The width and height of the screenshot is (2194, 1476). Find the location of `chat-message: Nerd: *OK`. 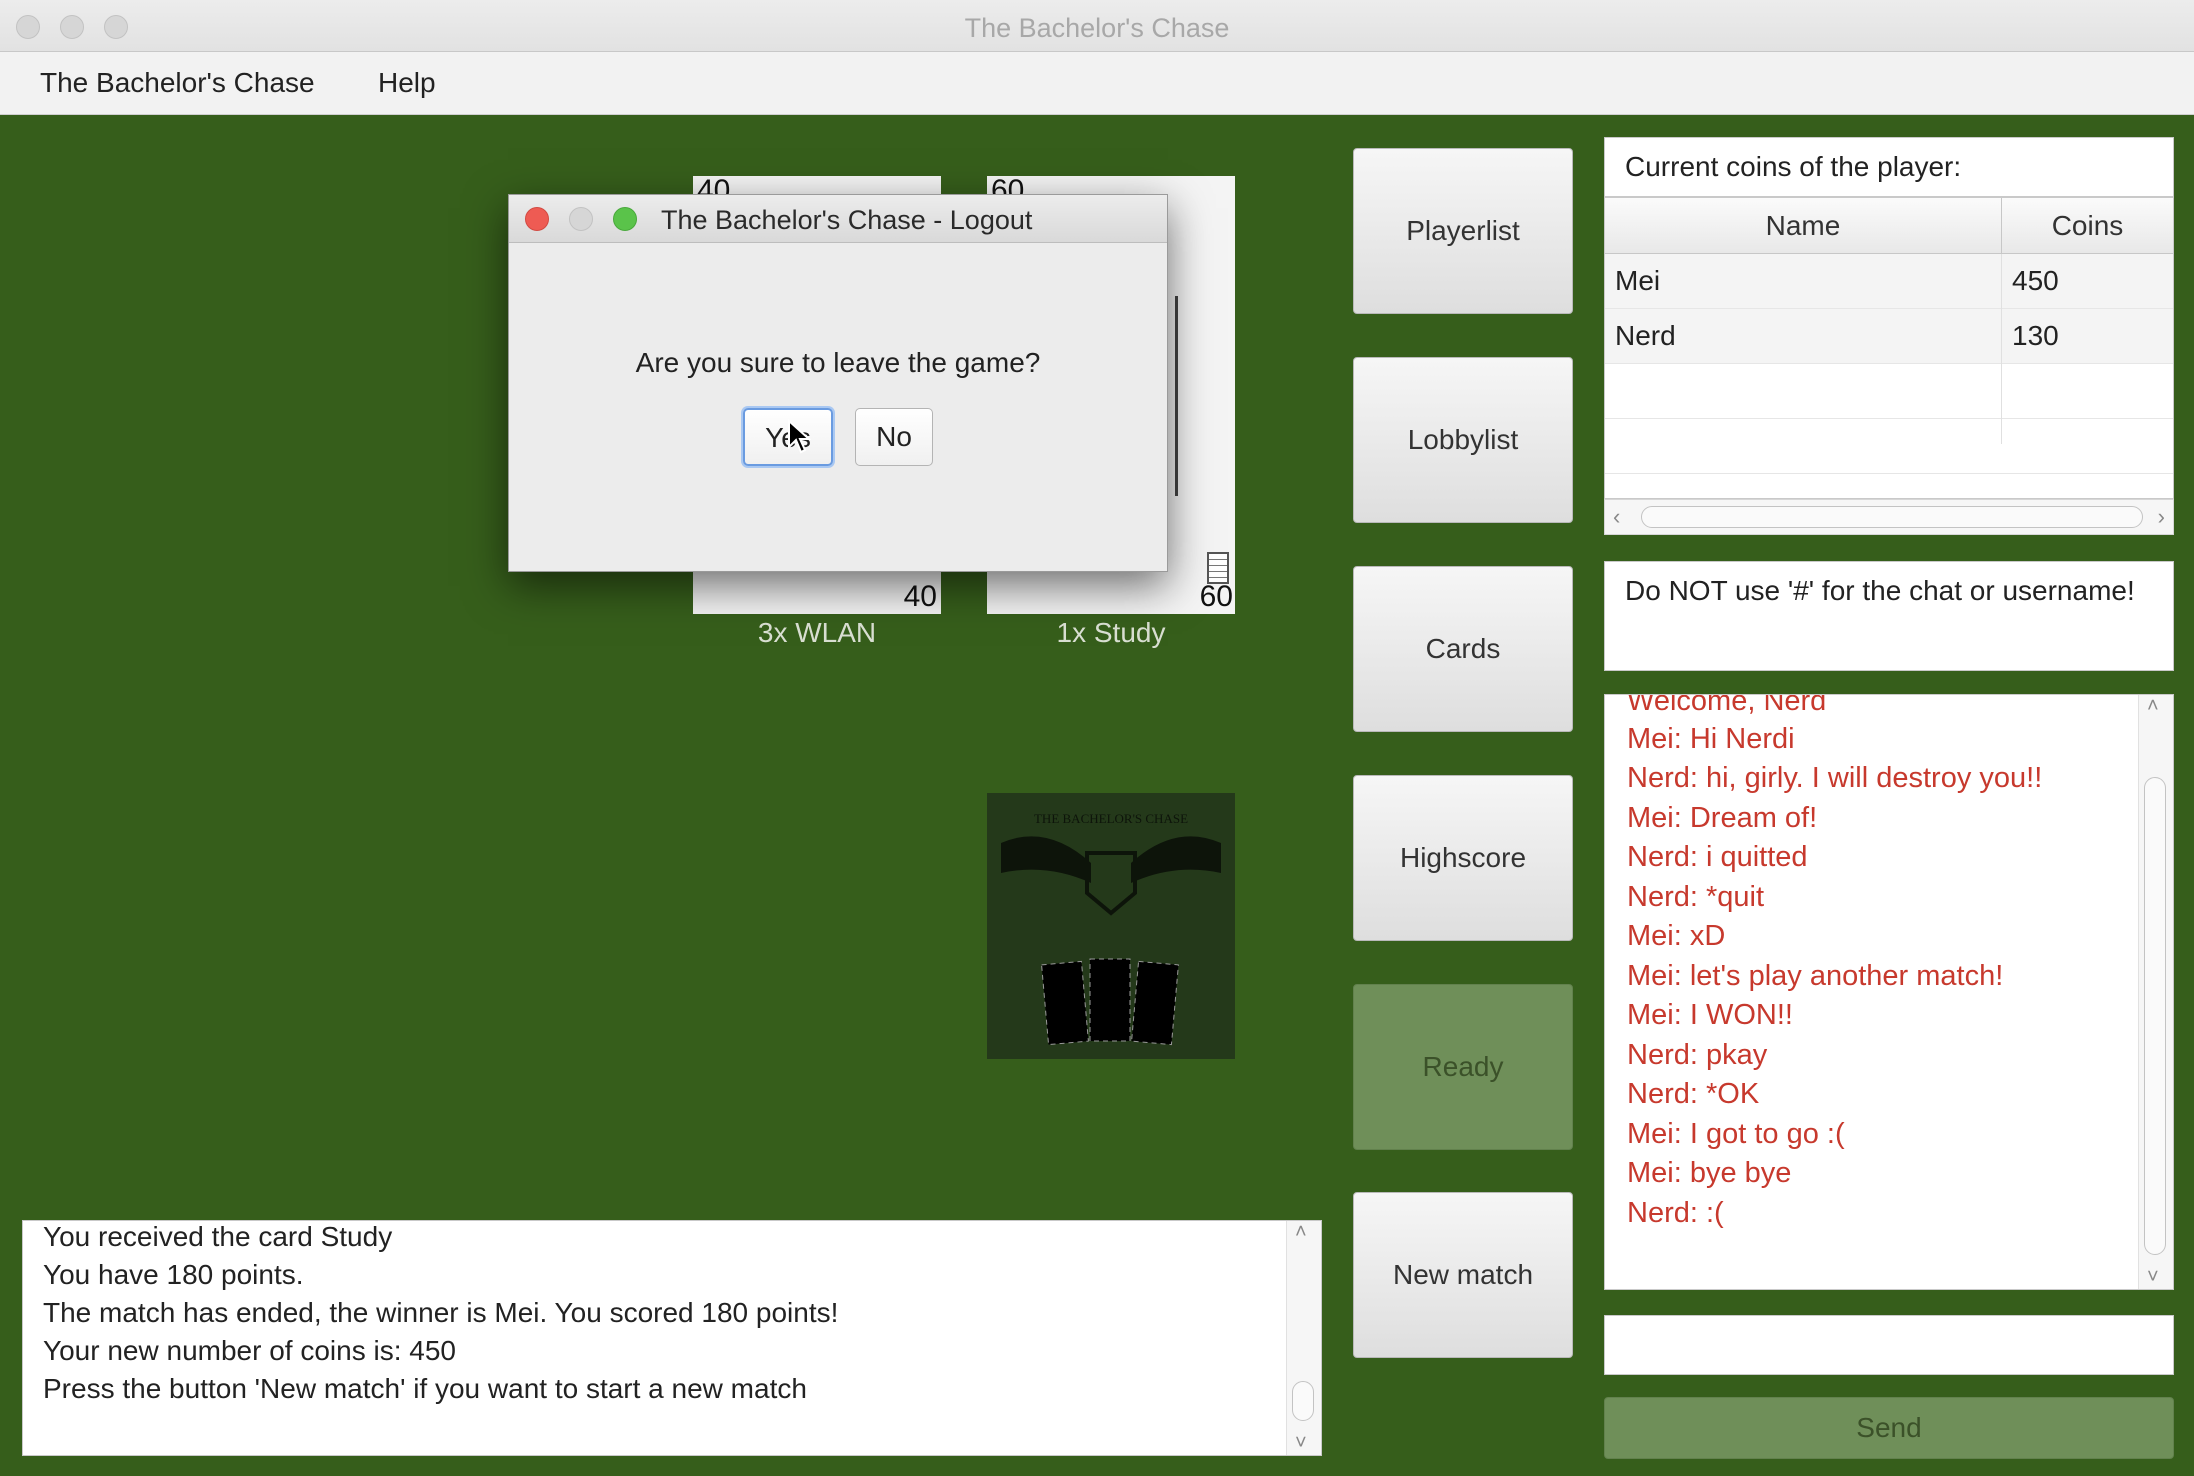

chat-message: Nerd: *OK is located at coordinates (1693, 1094).